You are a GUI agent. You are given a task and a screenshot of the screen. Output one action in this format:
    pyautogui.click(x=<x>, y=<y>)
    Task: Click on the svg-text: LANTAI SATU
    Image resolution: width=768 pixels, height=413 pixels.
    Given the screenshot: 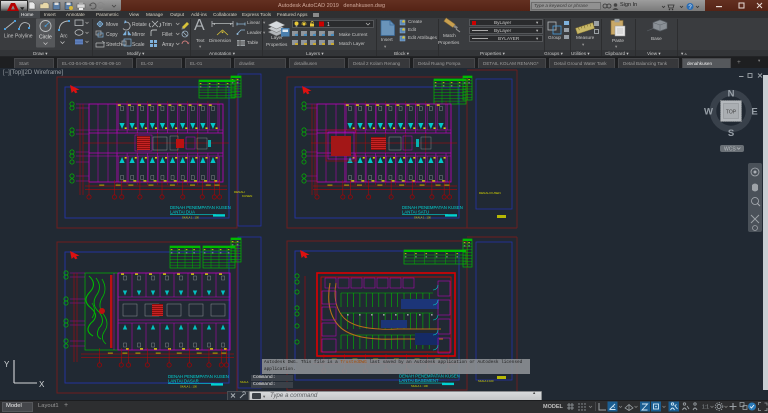 What is the action you would take?
    pyautogui.click(x=415, y=212)
    